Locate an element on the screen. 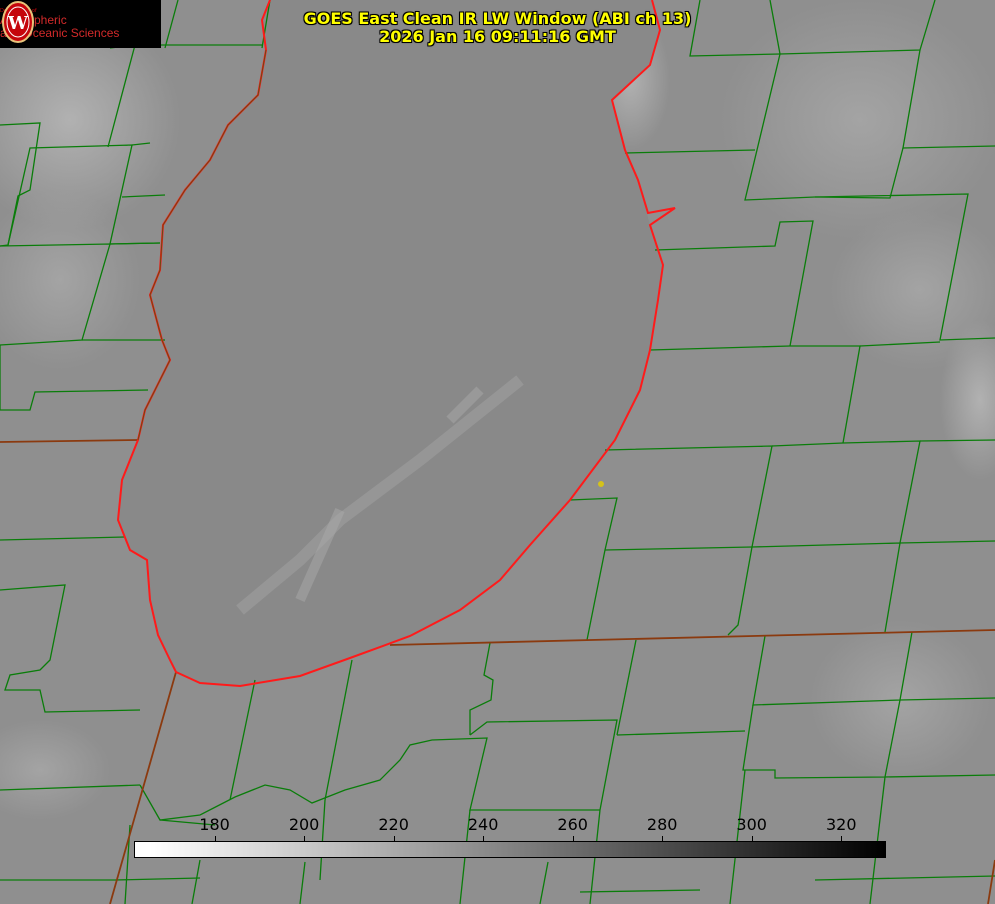 Image resolution: width=995 pixels, height=904 pixels. crest-letter: W is located at coordinates (18, 23).